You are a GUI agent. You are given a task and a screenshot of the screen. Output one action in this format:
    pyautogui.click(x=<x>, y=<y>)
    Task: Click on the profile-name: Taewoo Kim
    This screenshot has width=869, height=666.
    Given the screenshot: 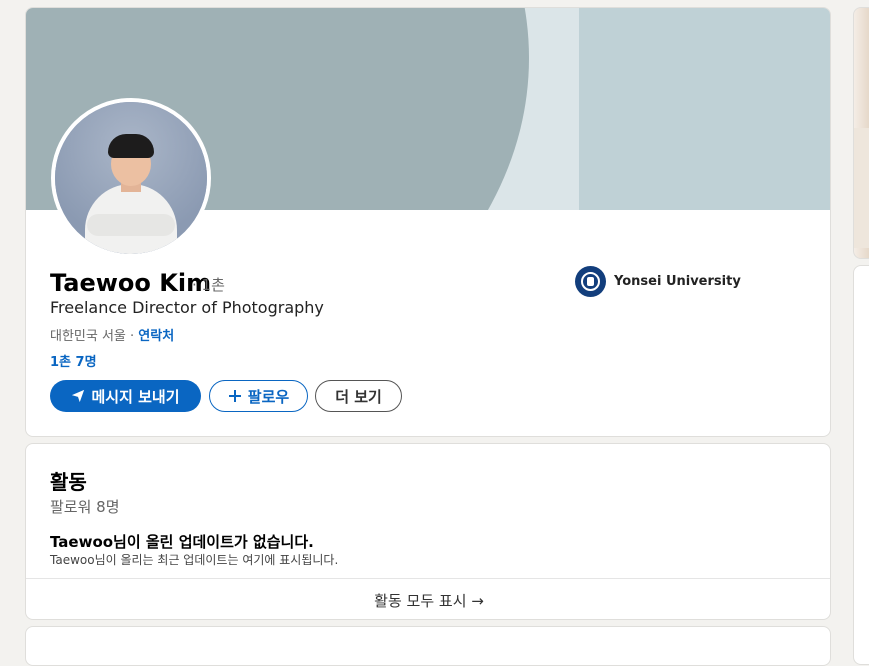 What is the action you would take?
    pyautogui.click(x=131, y=283)
    